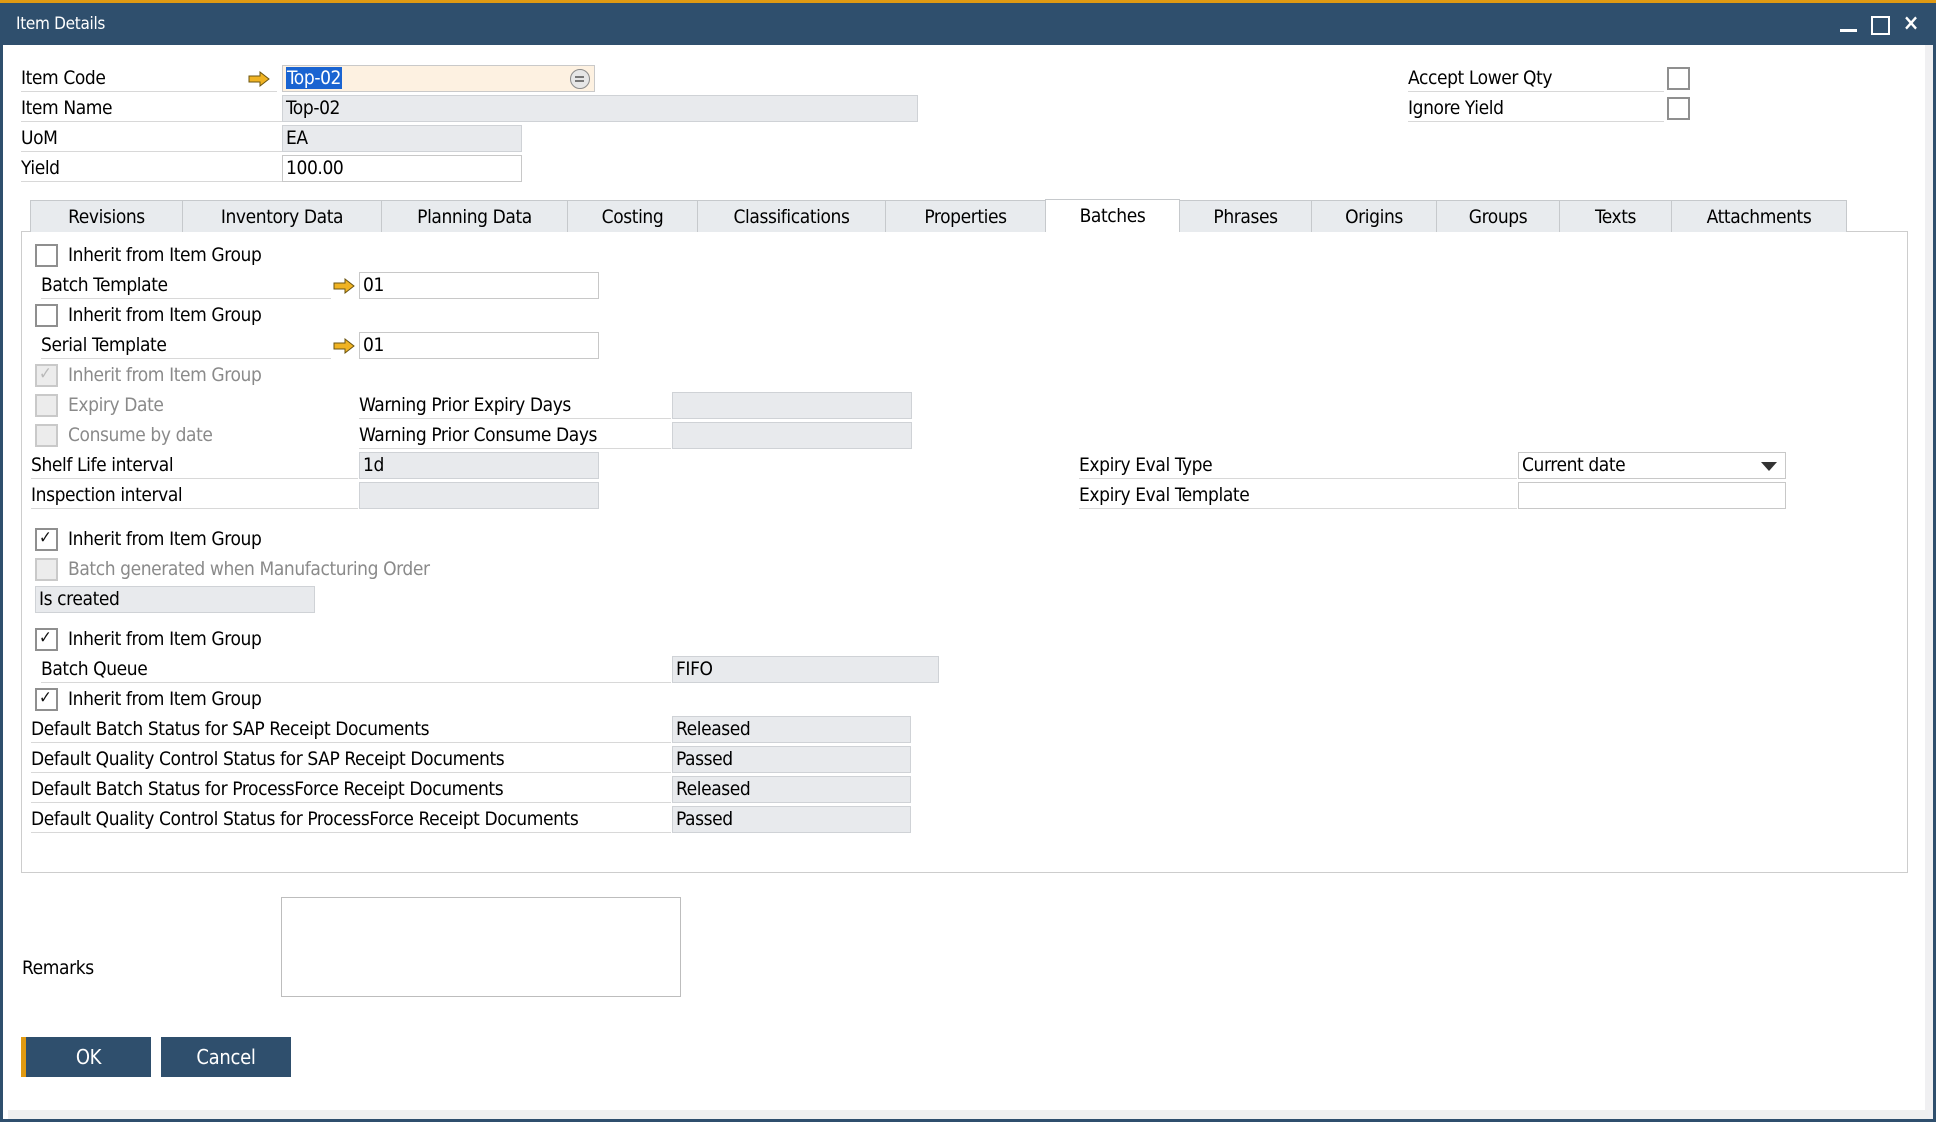 Image resolution: width=1936 pixels, height=1122 pixels. Describe the element at coordinates (194, 495) in the screenshot. I see `inspection-interval-label: Inspection interval` at that location.